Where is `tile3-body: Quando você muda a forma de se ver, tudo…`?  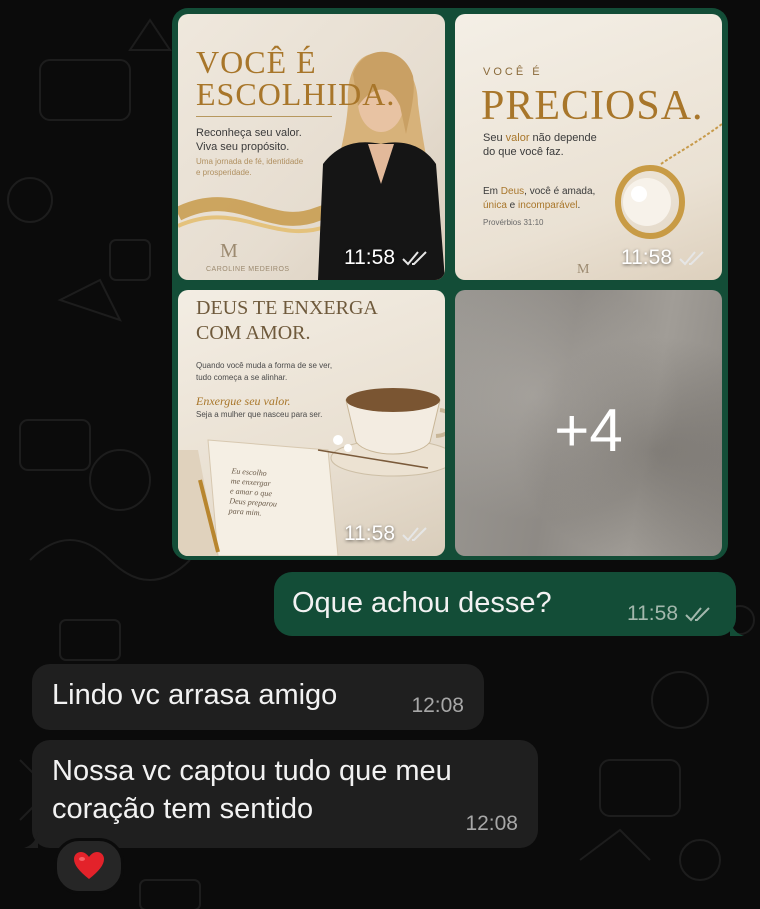 tile3-body: Quando você muda a forma de se ver, tudo… is located at coordinates (264, 371).